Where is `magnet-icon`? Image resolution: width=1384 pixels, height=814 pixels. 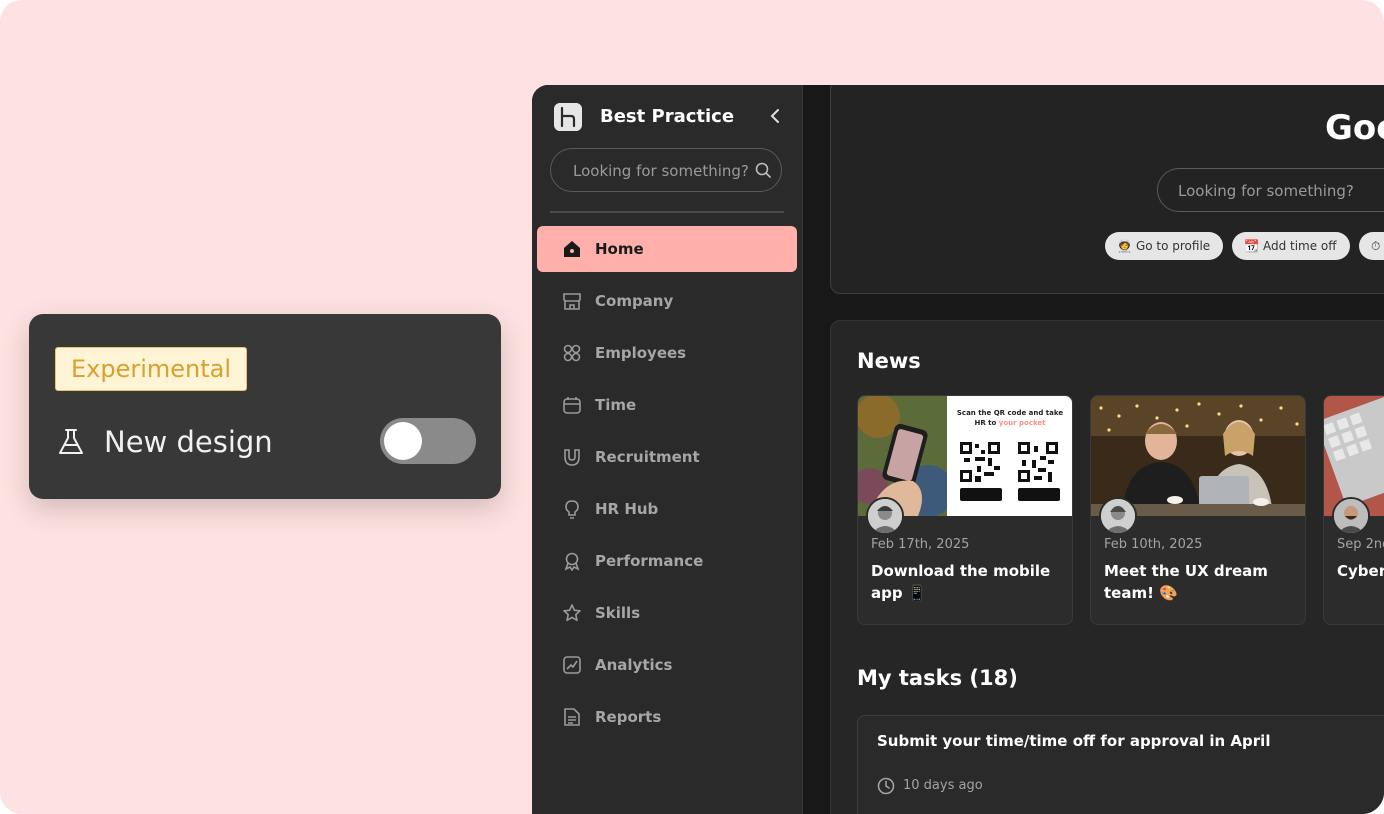
magnet-icon is located at coordinates (572, 457).